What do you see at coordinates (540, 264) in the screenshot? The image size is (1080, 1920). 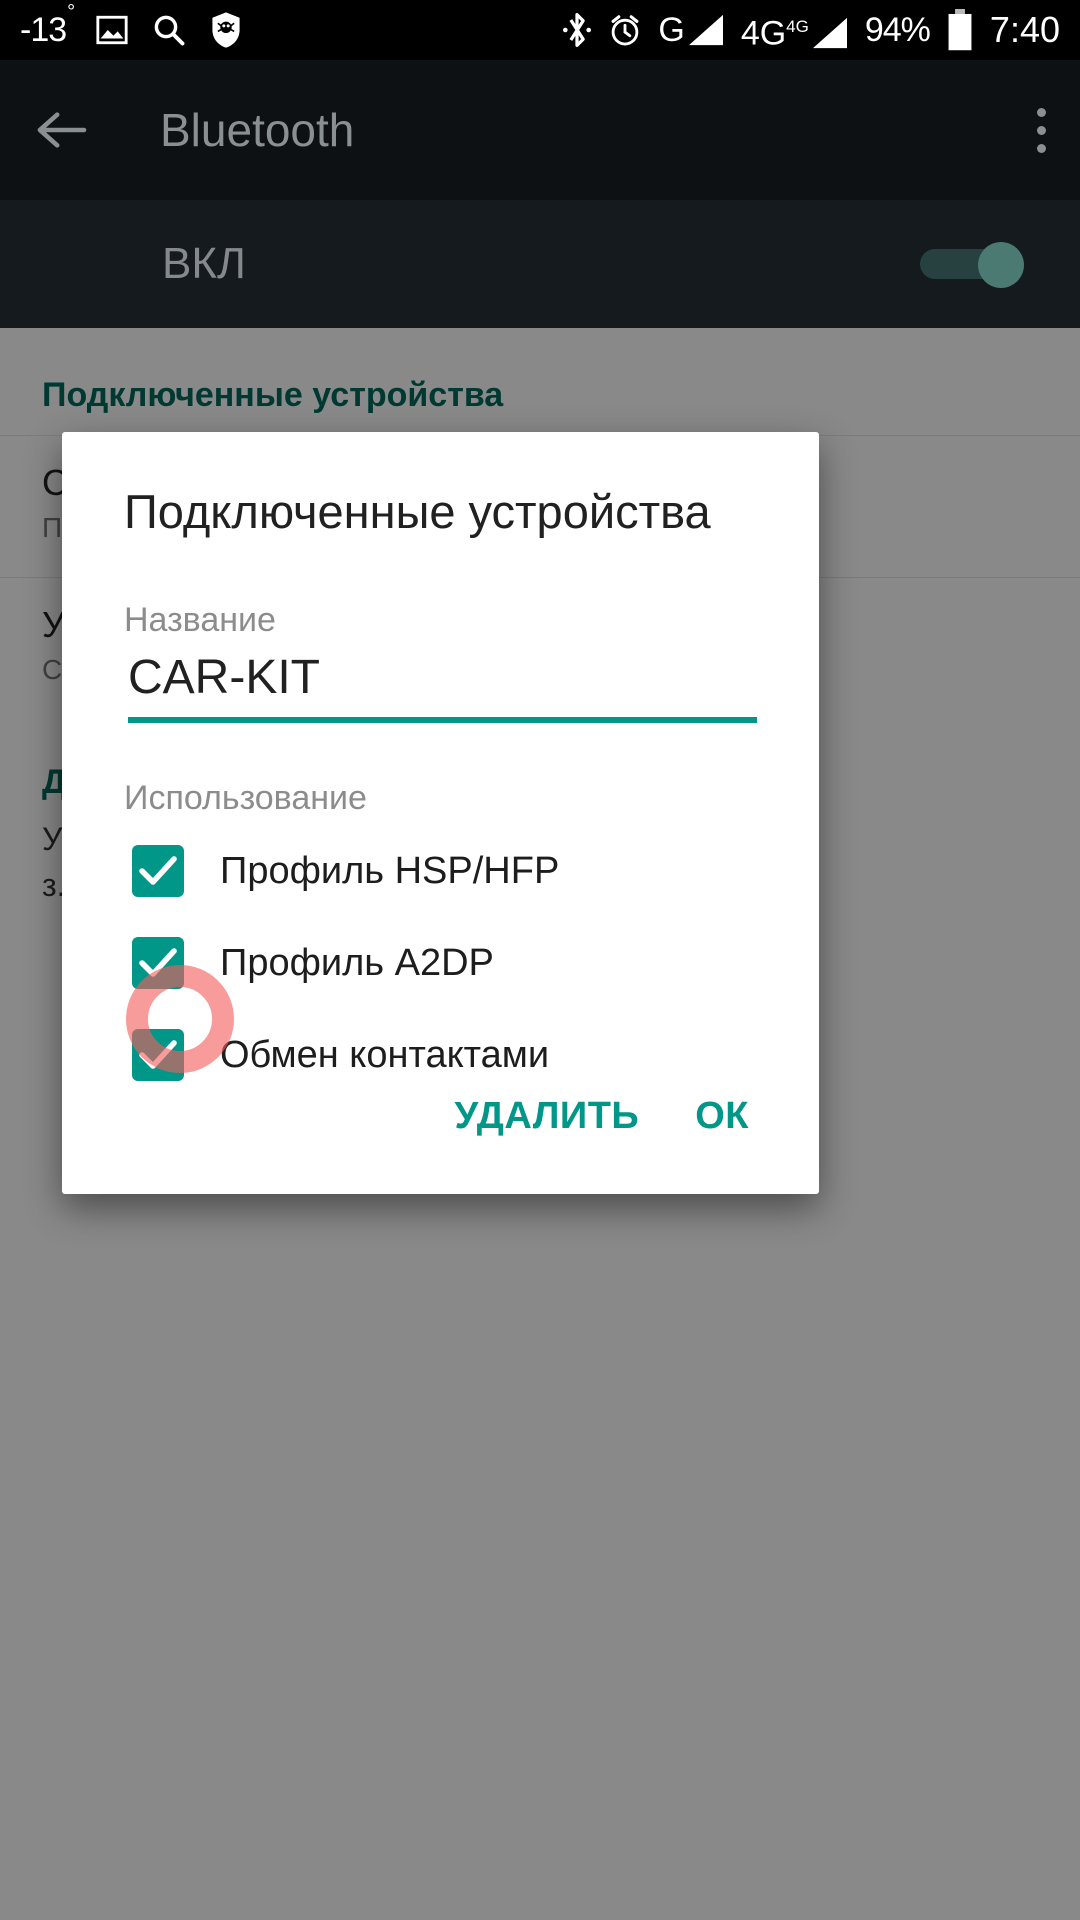 I see `bluetooth-toggle-row: ВКЛ` at bounding box center [540, 264].